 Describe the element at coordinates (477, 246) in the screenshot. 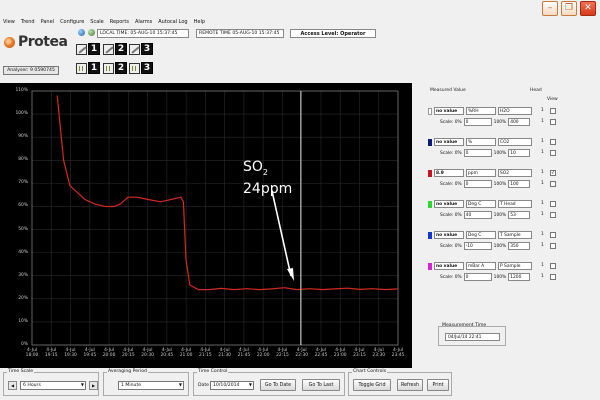

I see `scale-min-input: -10` at that location.